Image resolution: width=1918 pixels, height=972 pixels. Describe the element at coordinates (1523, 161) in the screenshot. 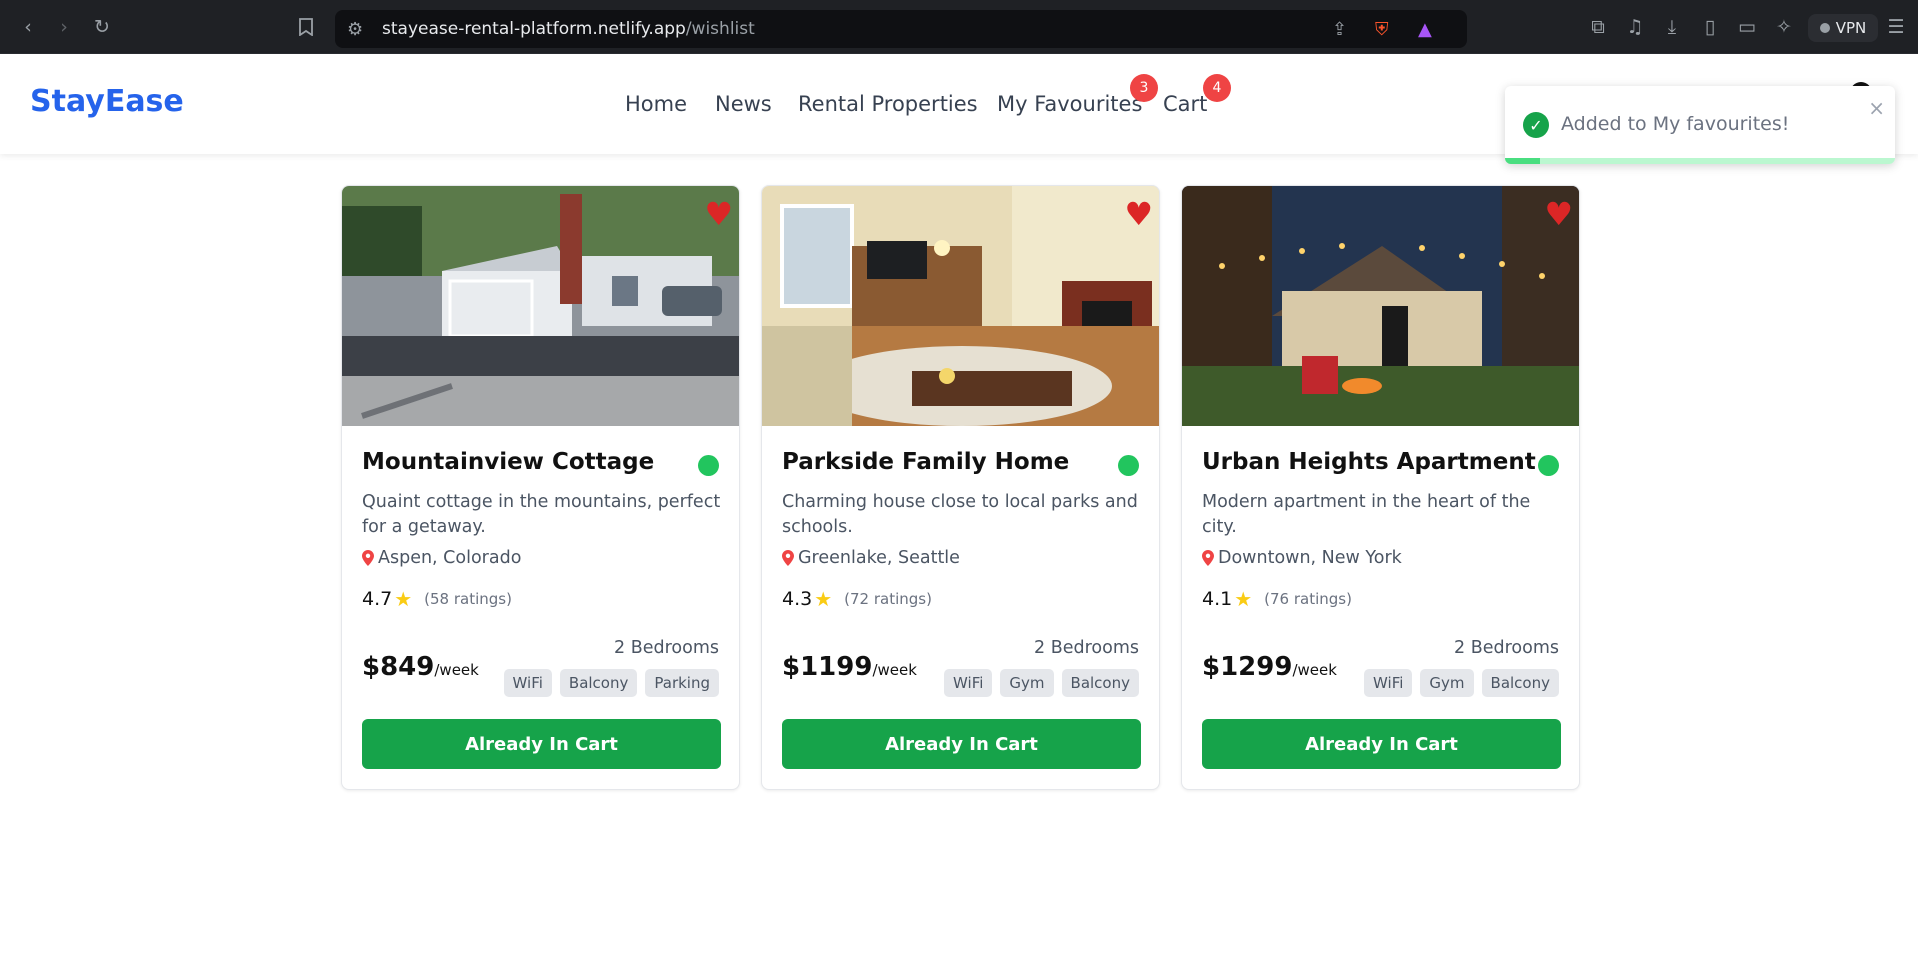

I see `toast-progress-fill` at that location.